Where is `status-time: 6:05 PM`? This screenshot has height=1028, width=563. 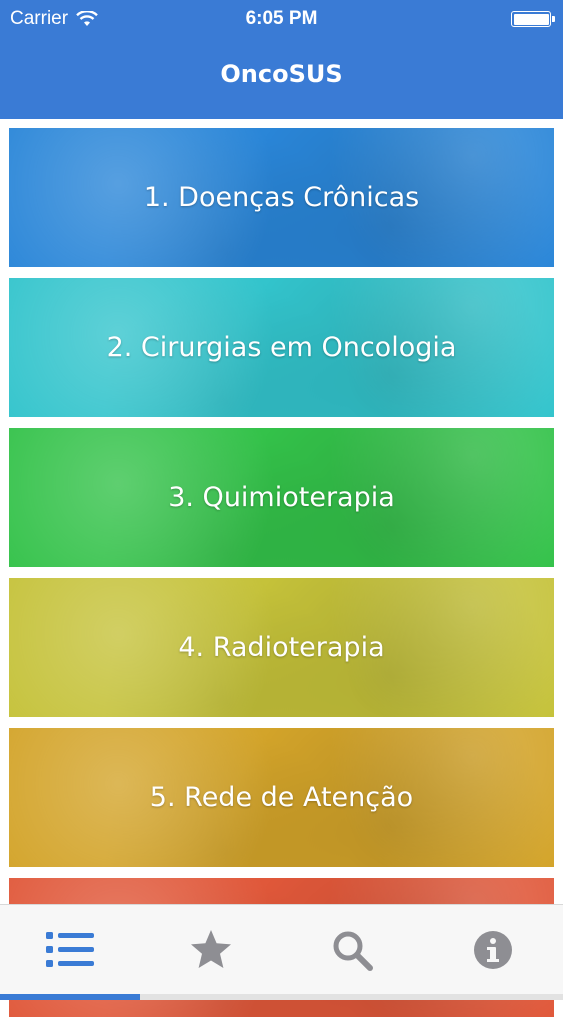 status-time: 6:05 PM is located at coordinates (281, 18).